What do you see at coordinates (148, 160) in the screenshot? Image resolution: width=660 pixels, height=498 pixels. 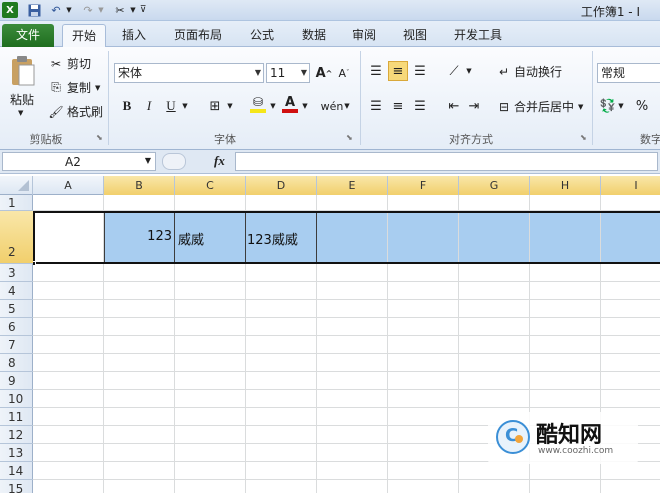 I see `chevron-down-icon: ▼` at bounding box center [148, 160].